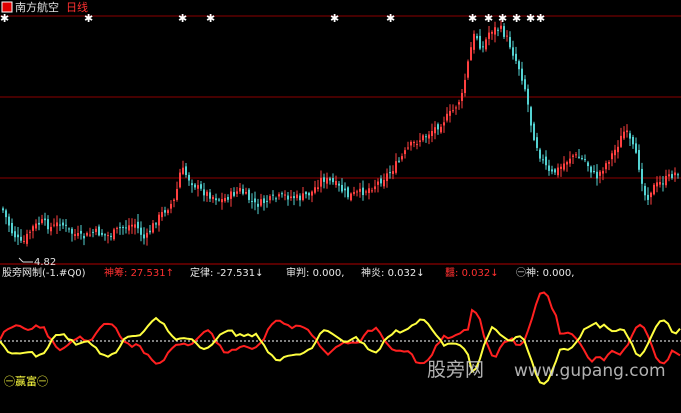 The width and height of the screenshot is (681, 413). I want to click on indicator-name: 股旁网制(-1.#Q0), so click(44, 272).